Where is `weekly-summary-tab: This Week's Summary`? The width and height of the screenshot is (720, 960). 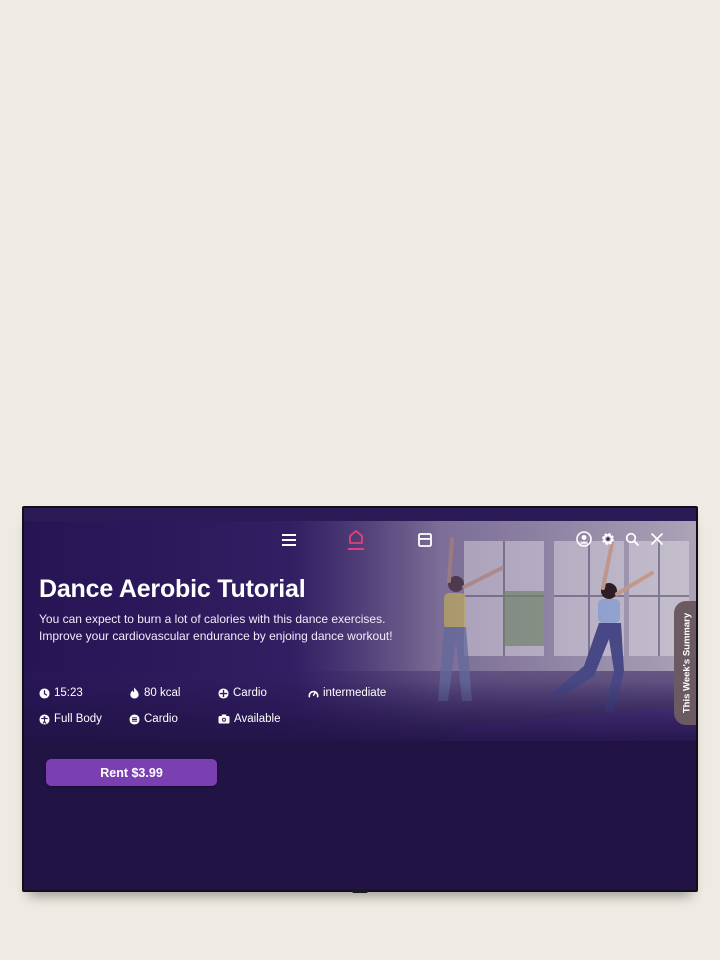 weekly-summary-tab: This Week's Summary is located at coordinates (685, 663).